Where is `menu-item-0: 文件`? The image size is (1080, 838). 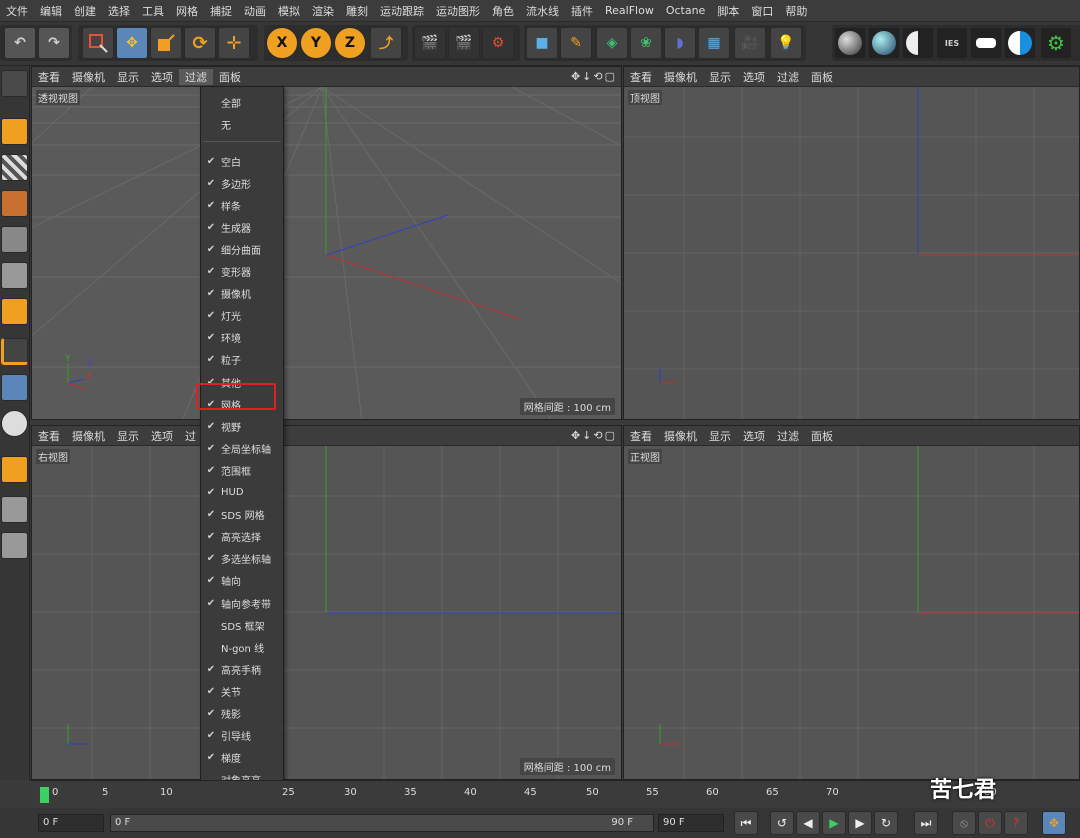
menu-item-0: 文件 is located at coordinates (17, 11).